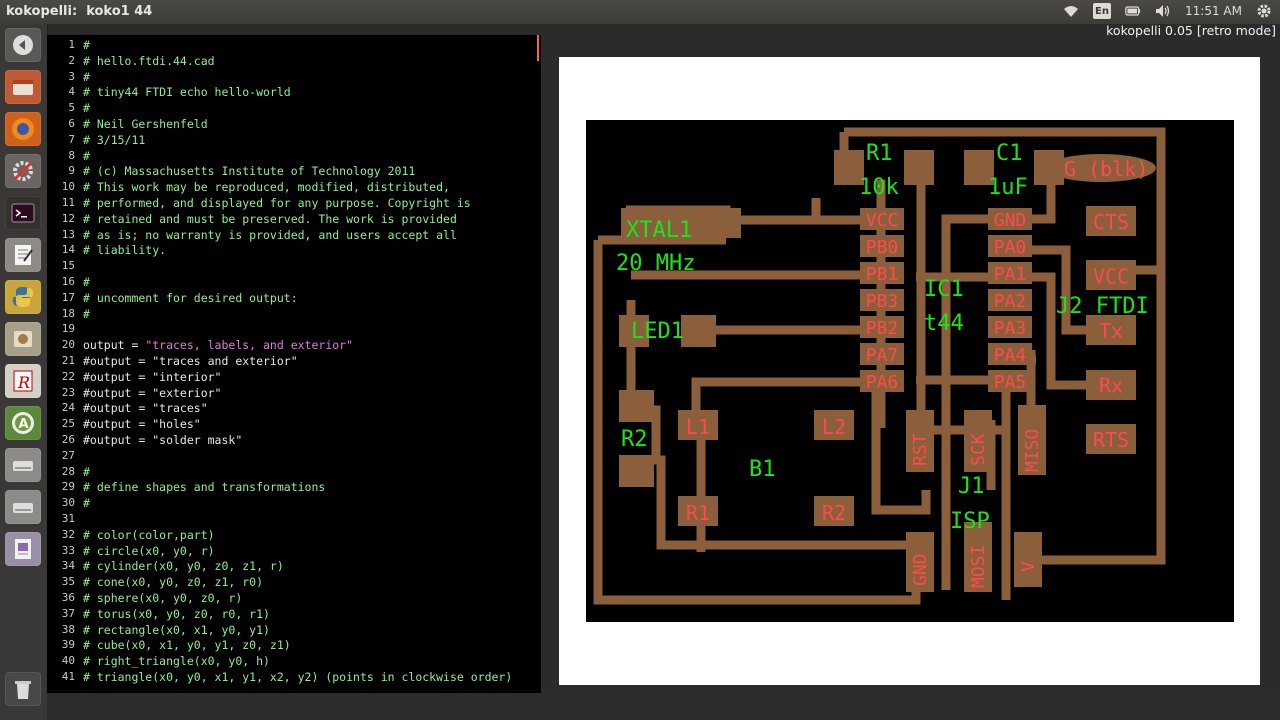 This screenshot has height=720, width=1280. What do you see at coordinates (882, 247) in the screenshot?
I see `ic-pin-left-label: PB0` at bounding box center [882, 247].